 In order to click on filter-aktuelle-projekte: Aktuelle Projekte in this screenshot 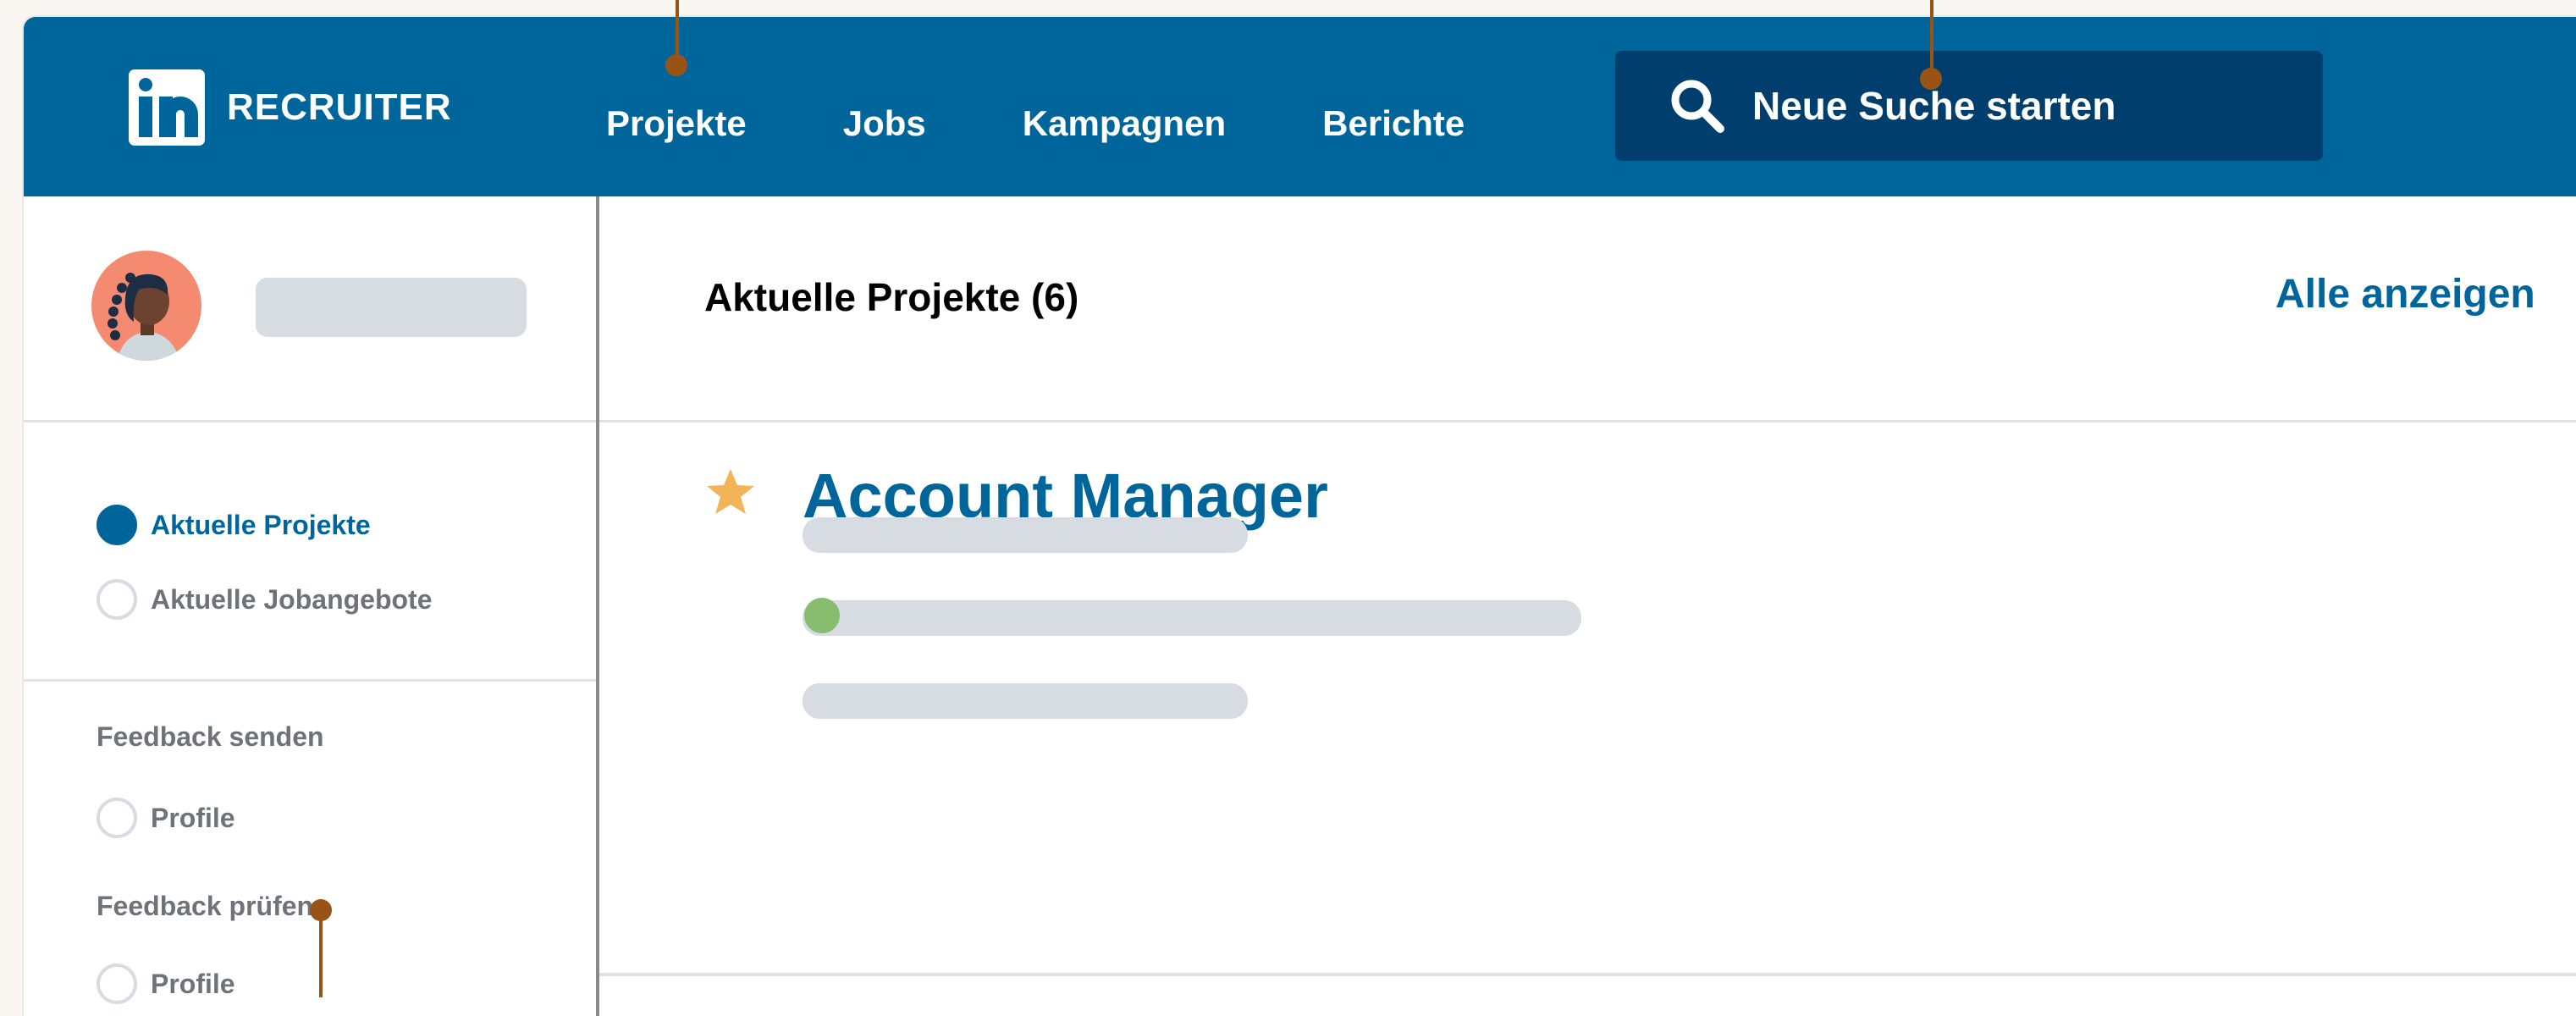, I will do `click(234, 525)`.